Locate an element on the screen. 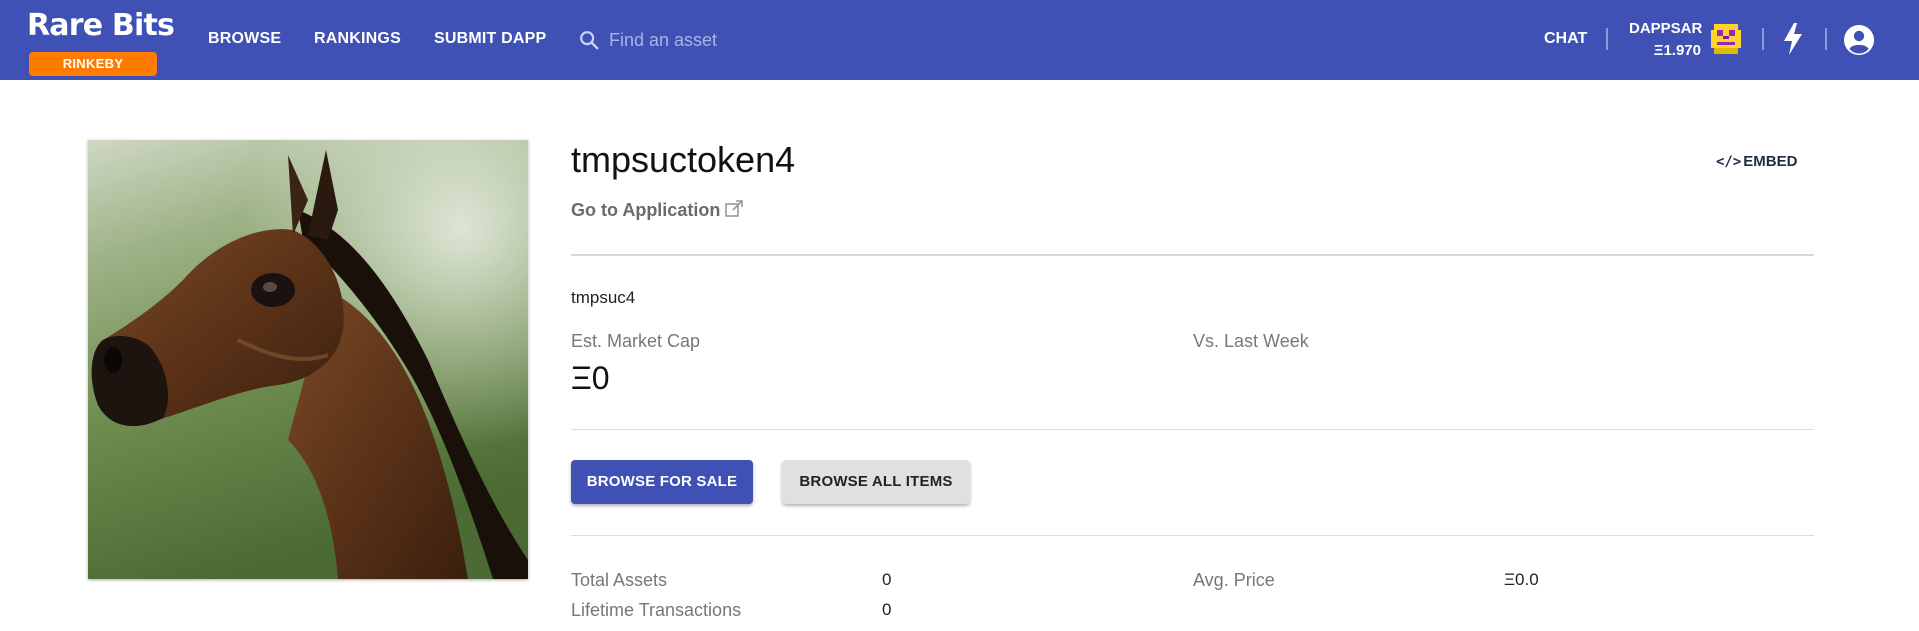 This screenshot has width=1919, height=631. avg-price-value: Ξ0.0 is located at coordinates (1521, 579).